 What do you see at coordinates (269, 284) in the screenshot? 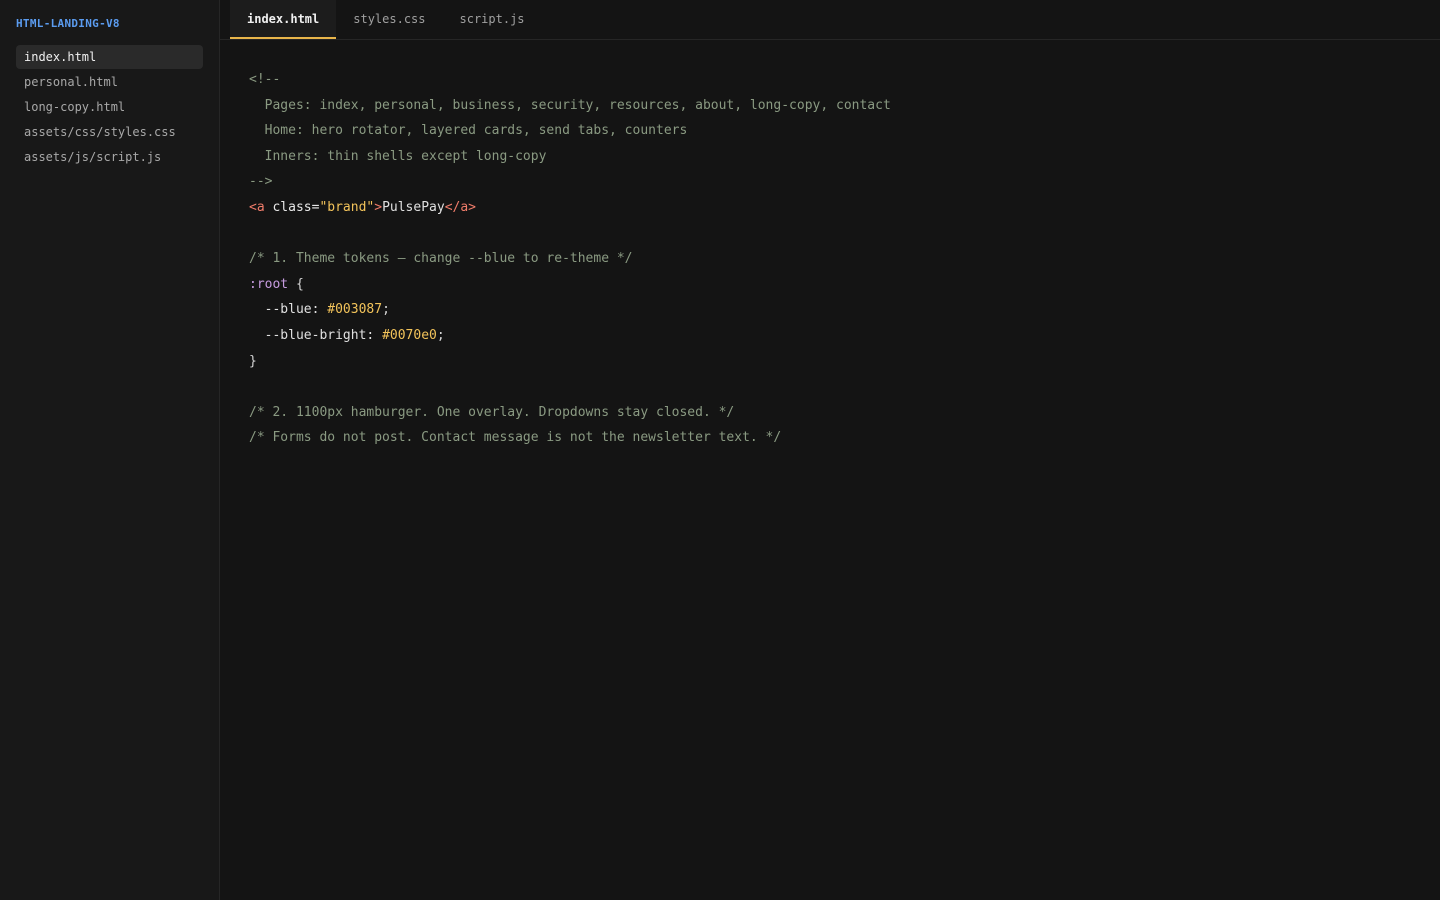
I see `css-selector: :root` at bounding box center [269, 284].